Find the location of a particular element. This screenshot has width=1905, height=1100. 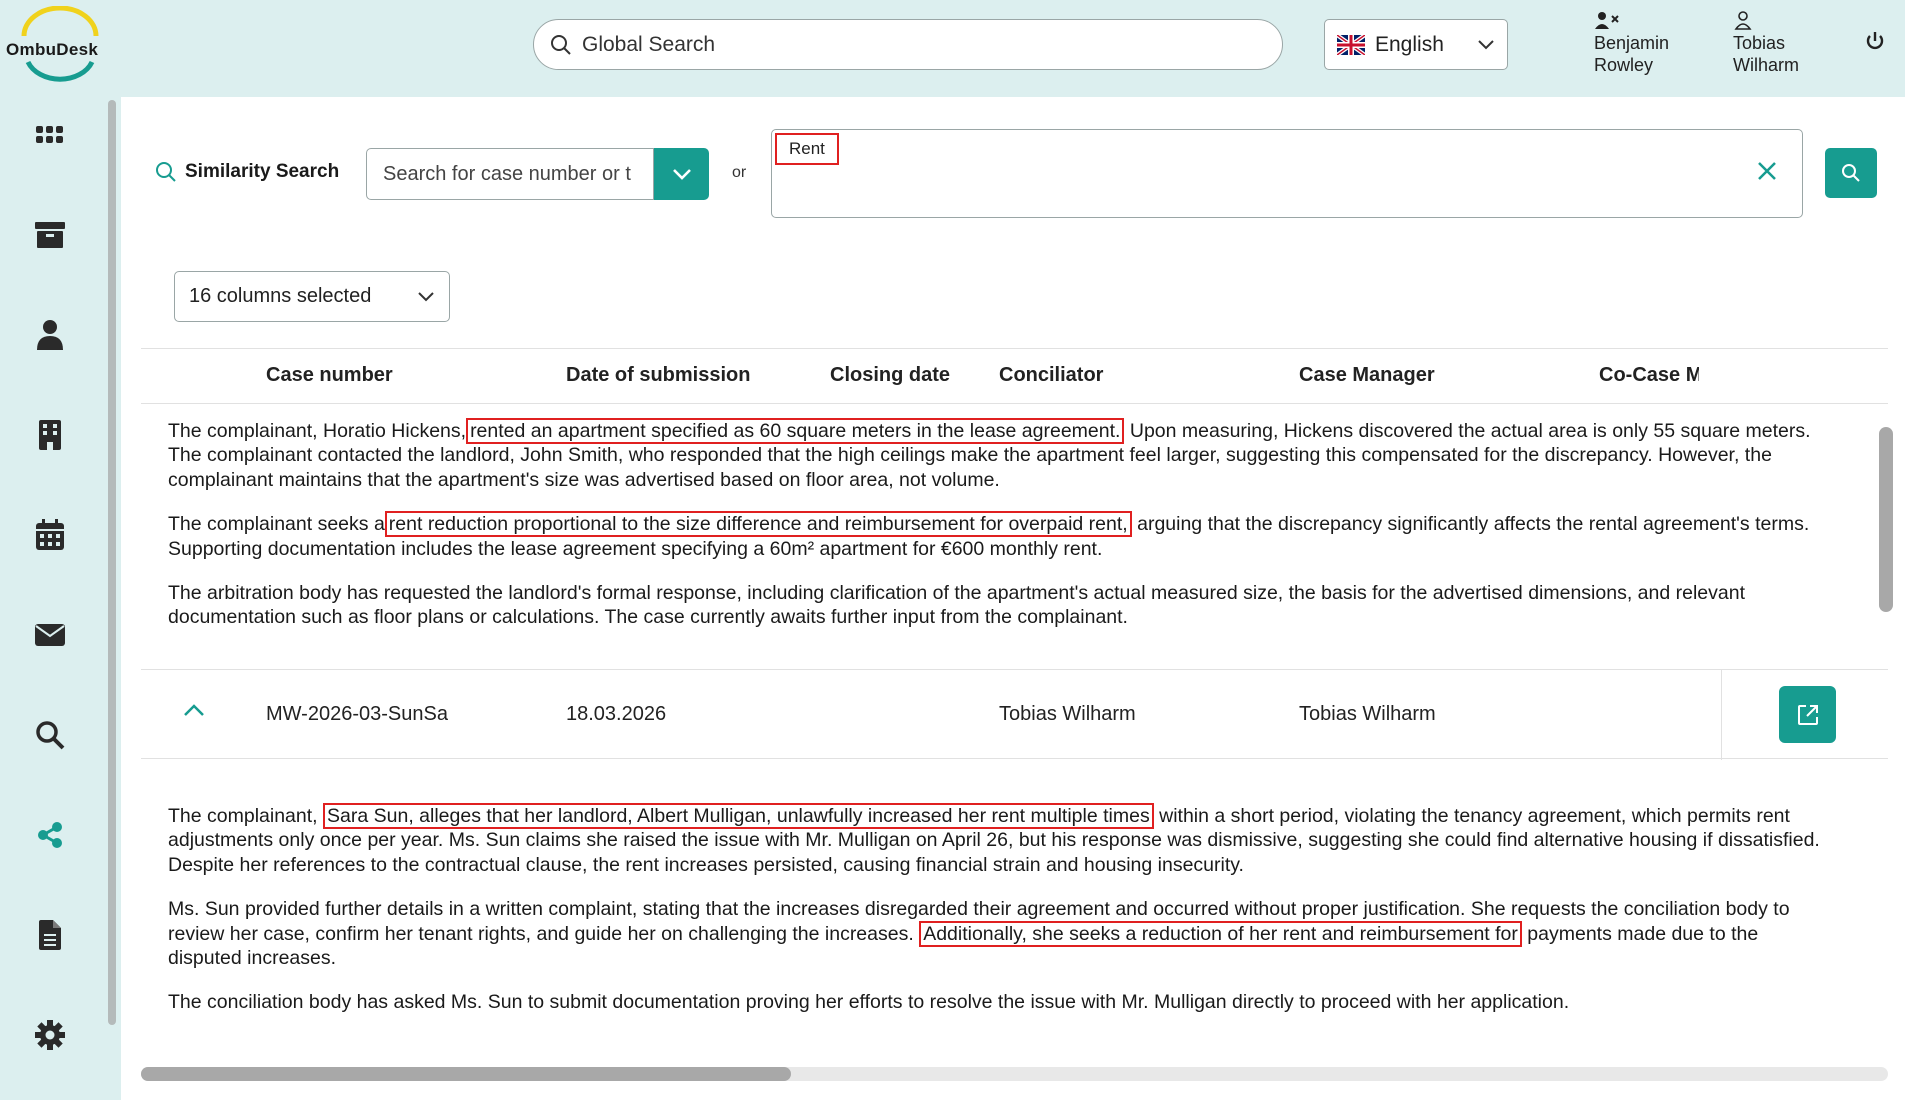

share-icon is located at coordinates (50, 835).